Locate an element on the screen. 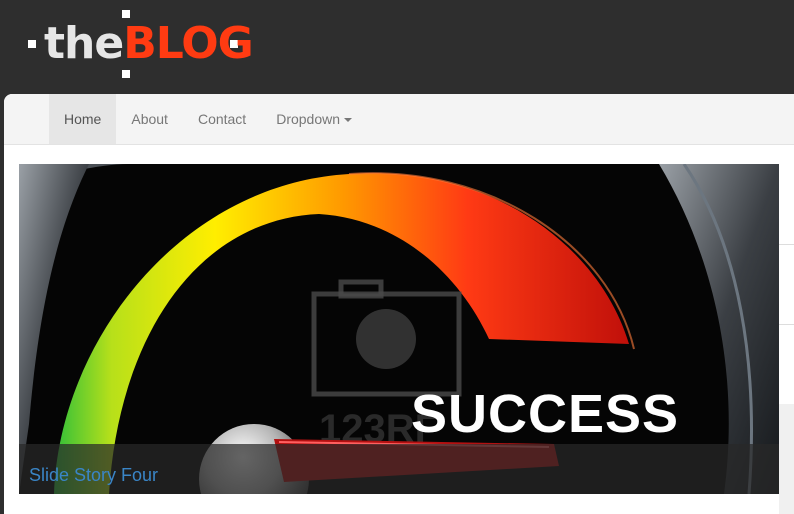  logo-text: theBLOG is located at coordinates (149, 44).